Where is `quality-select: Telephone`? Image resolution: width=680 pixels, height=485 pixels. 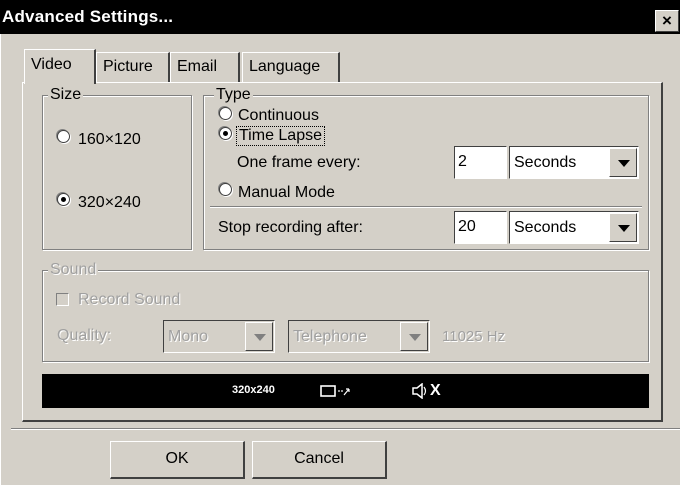
quality-select: Telephone is located at coordinates (359, 336).